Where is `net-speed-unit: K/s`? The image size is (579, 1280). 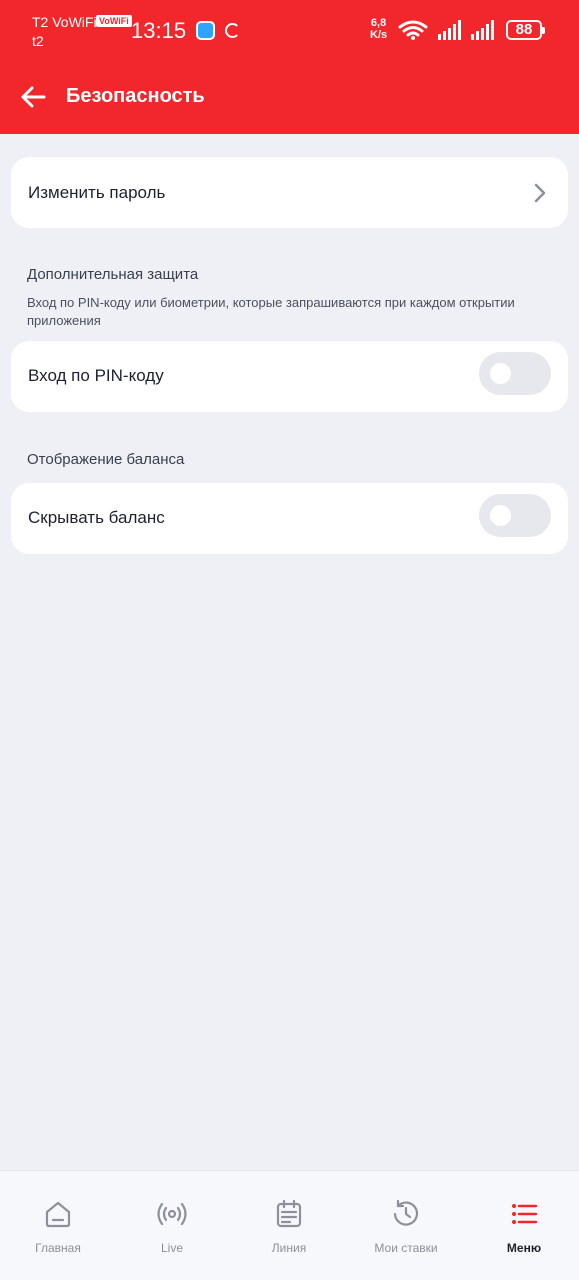 net-speed-unit: K/s is located at coordinates (379, 35).